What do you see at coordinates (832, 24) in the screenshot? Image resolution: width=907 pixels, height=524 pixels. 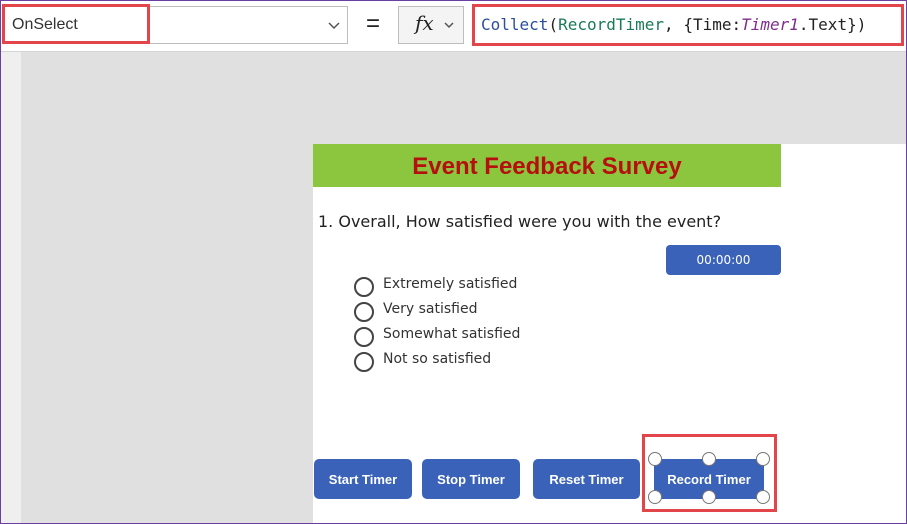 I see `formula-tail: .Text})` at bounding box center [832, 24].